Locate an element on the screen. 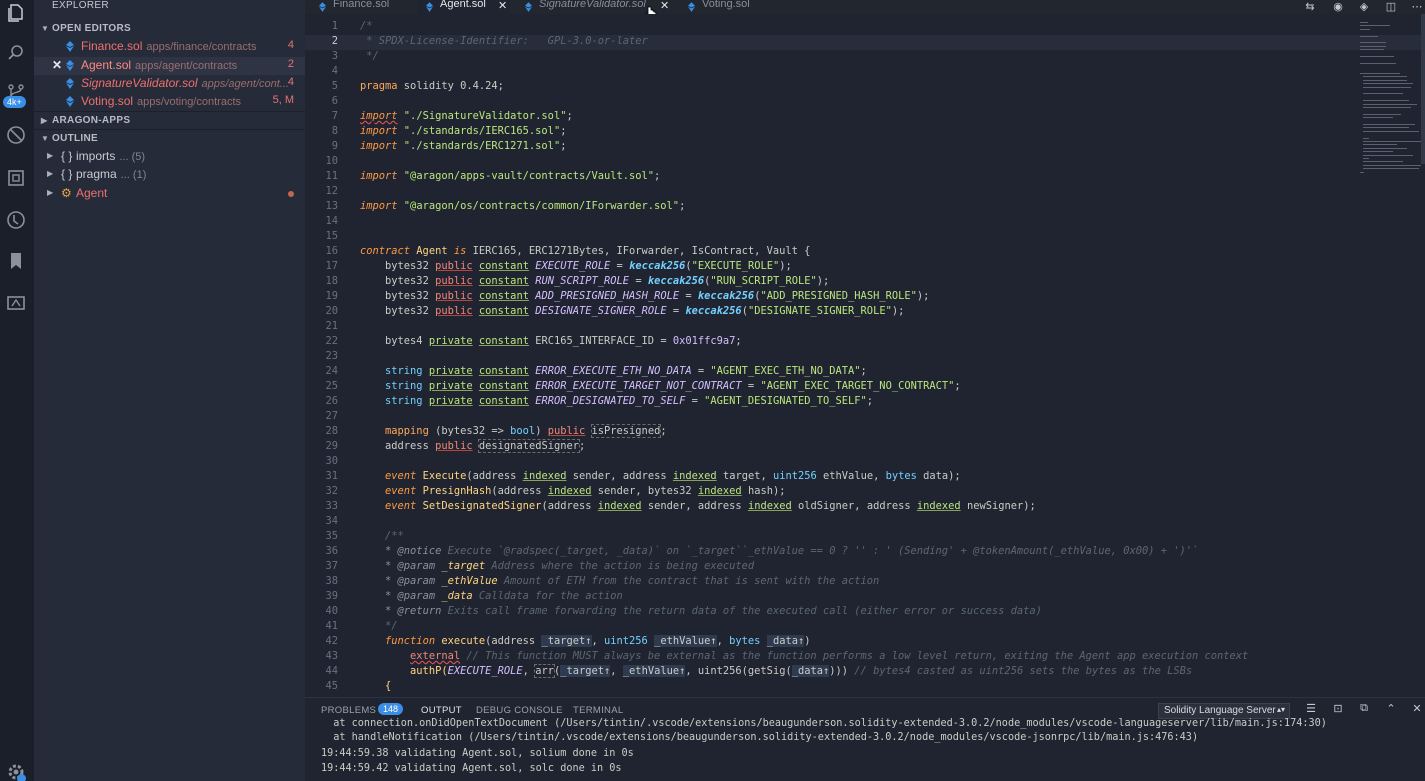 Image resolution: width=1425 pixels, height=781 pixels. clear-output-icon: ☰ is located at coordinates (1311, 709).